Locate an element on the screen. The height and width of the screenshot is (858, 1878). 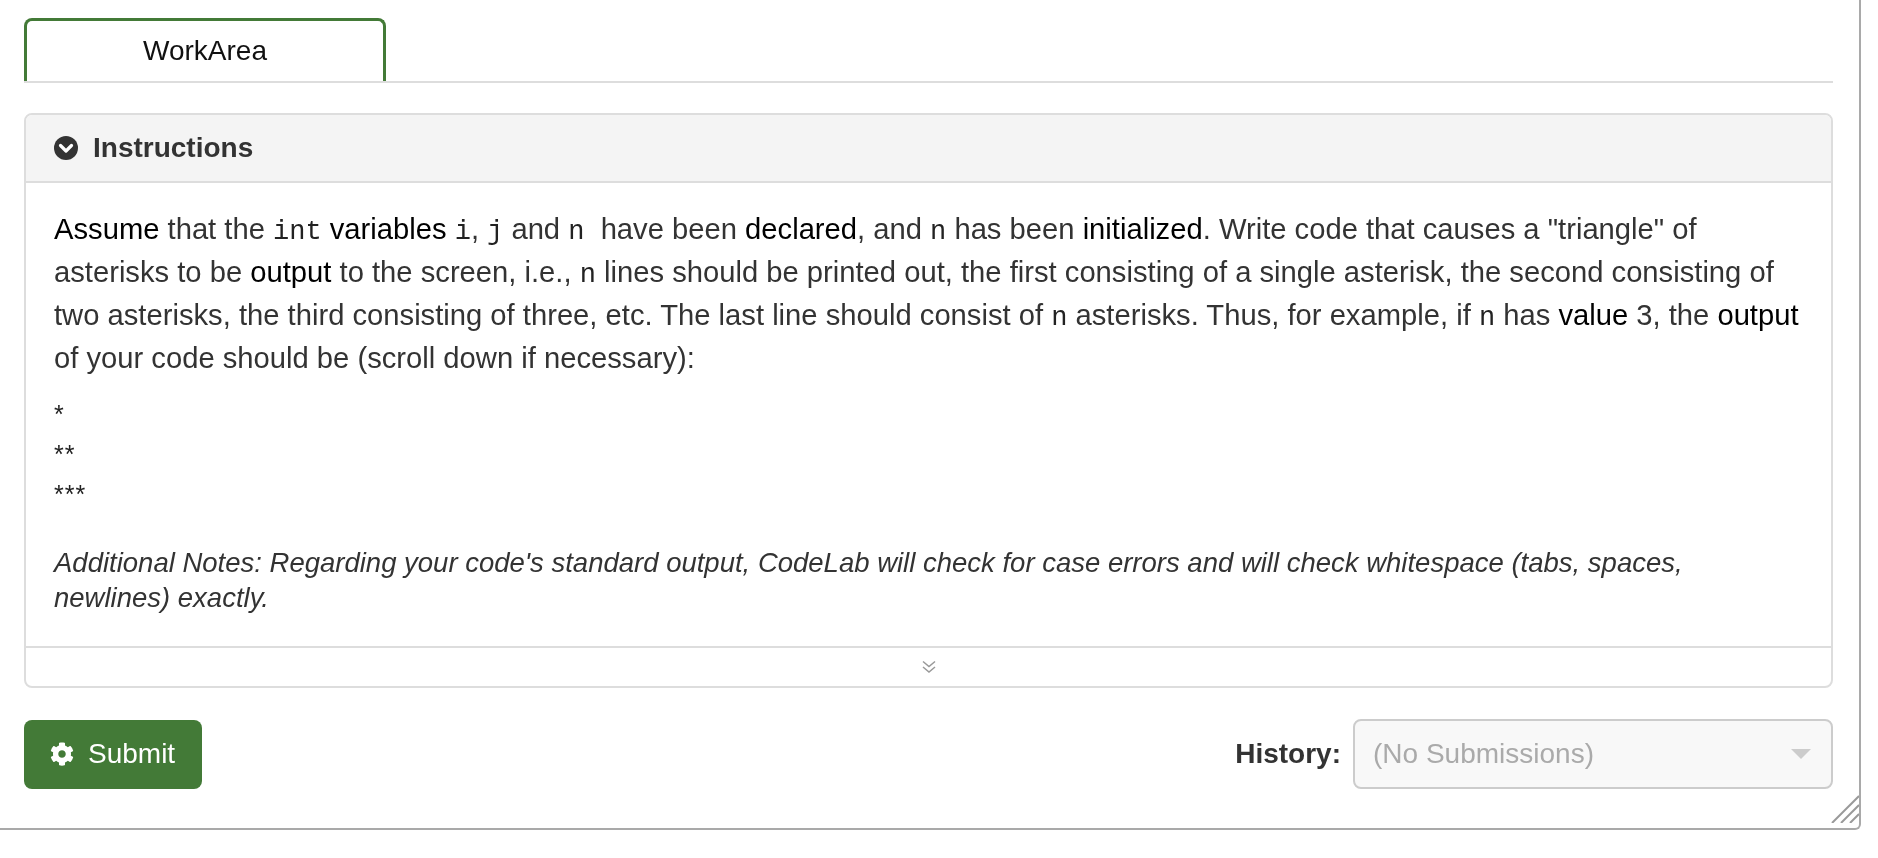
resize-grip-icon is located at coordinates (1845, 809).